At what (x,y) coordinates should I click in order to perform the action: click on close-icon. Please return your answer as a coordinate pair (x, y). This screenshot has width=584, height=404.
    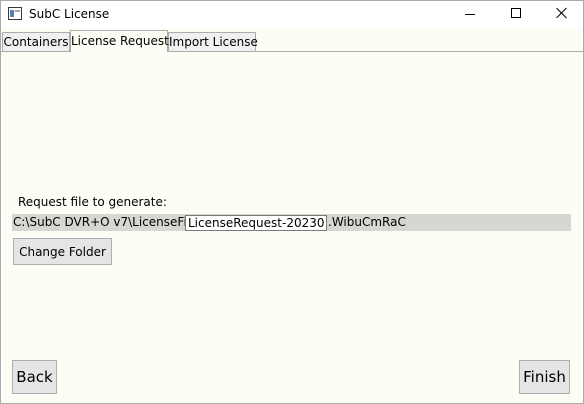
    Looking at the image, I should click on (562, 13).